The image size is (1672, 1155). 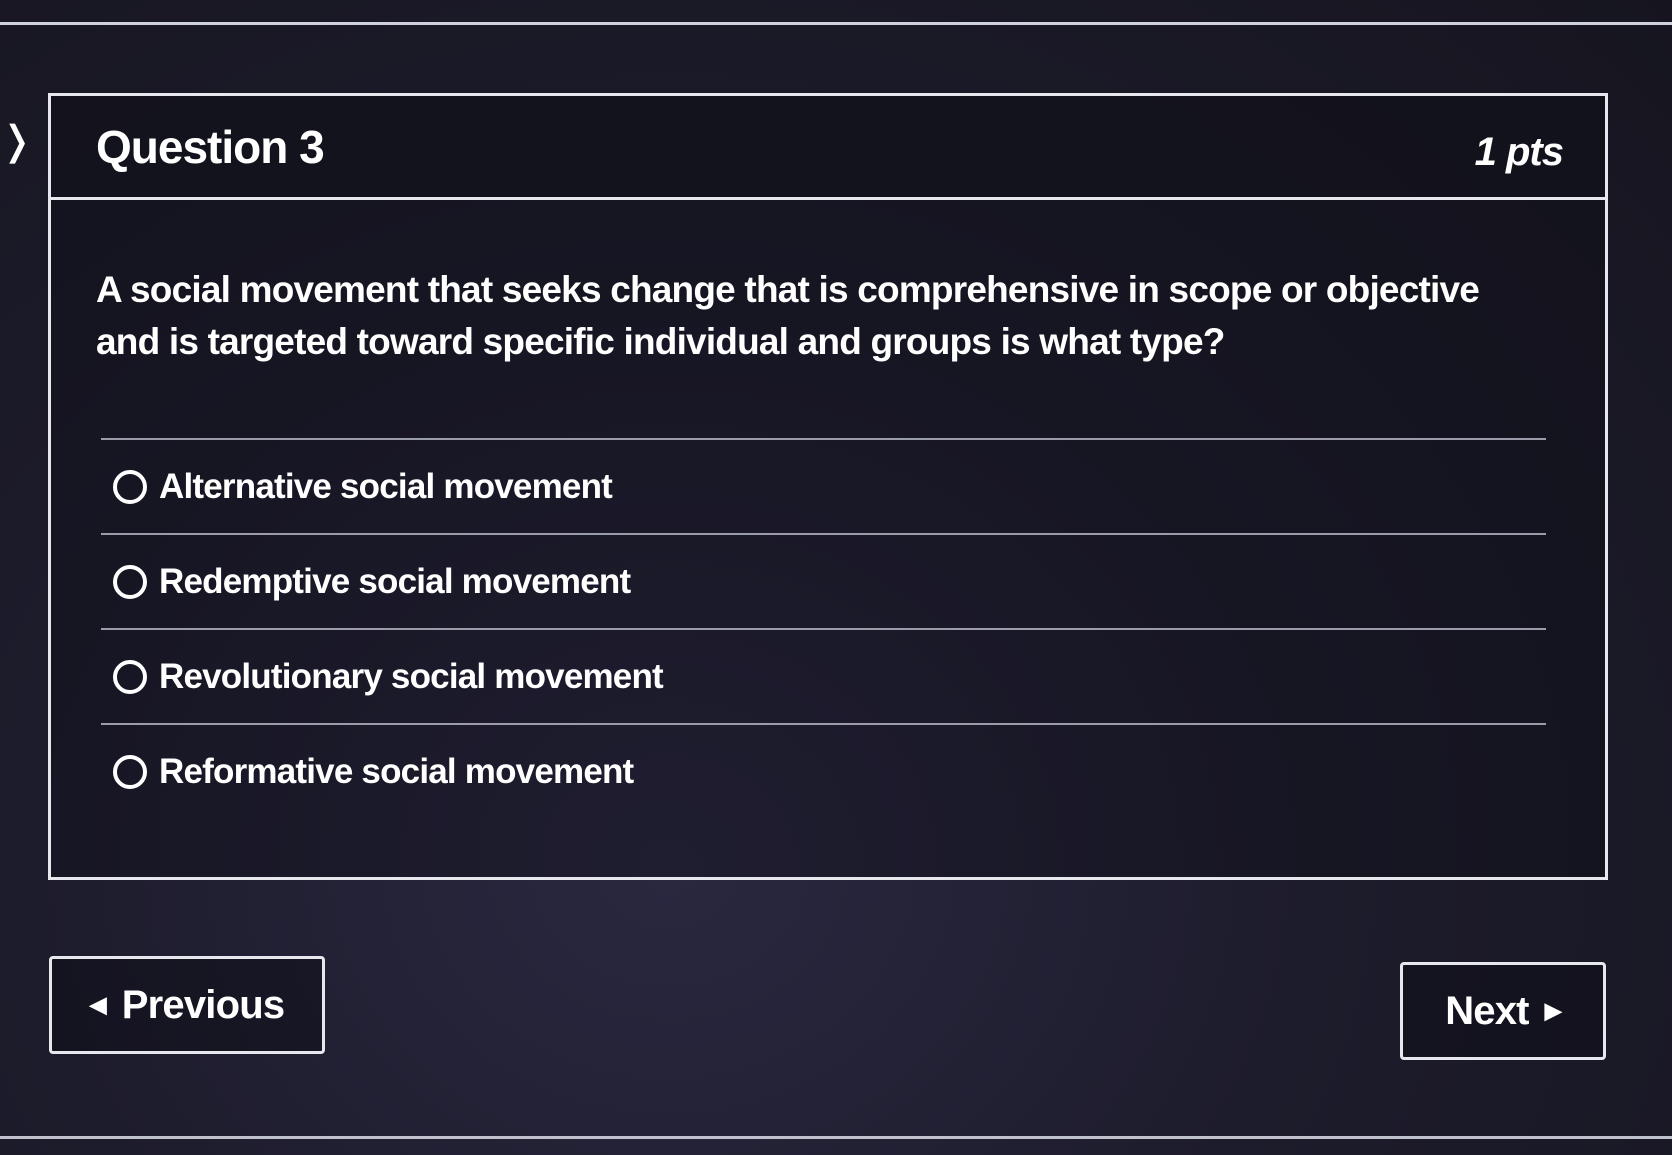 What do you see at coordinates (17, 141) in the screenshot?
I see `chevron-right-icon: ❭` at bounding box center [17, 141].